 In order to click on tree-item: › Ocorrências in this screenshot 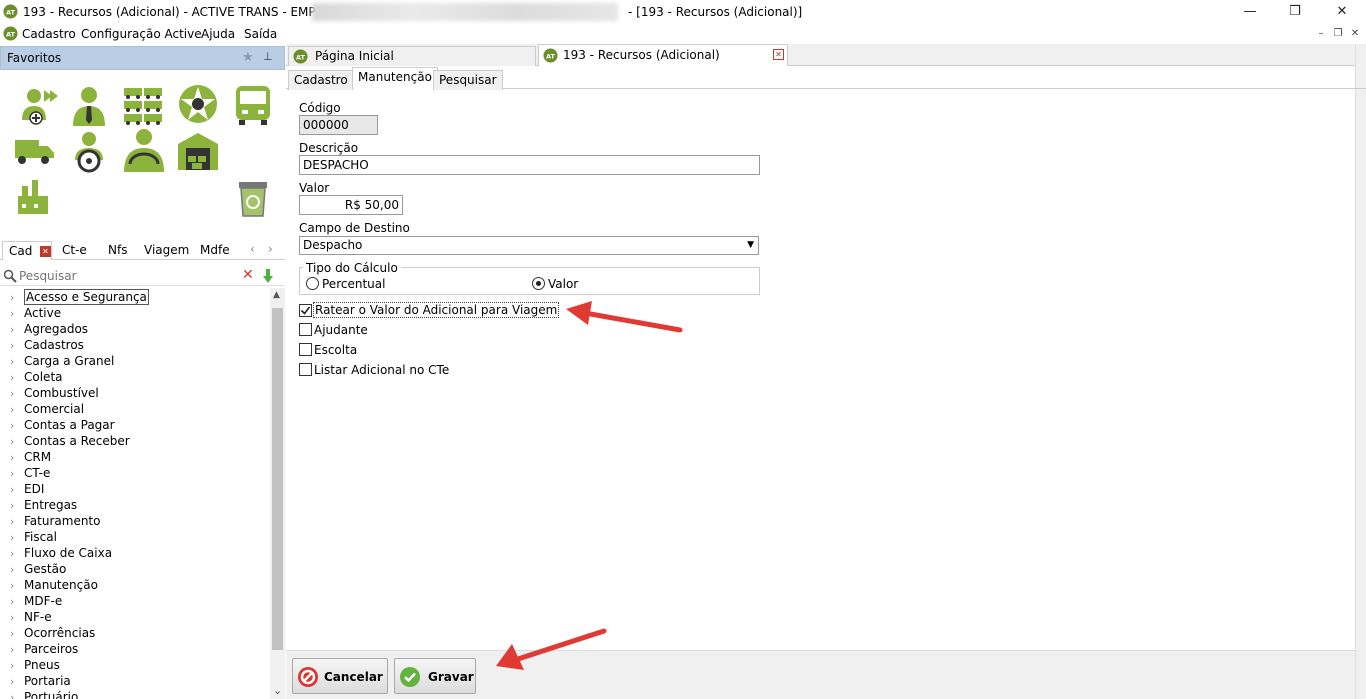, I will do `click(52, 633)`.